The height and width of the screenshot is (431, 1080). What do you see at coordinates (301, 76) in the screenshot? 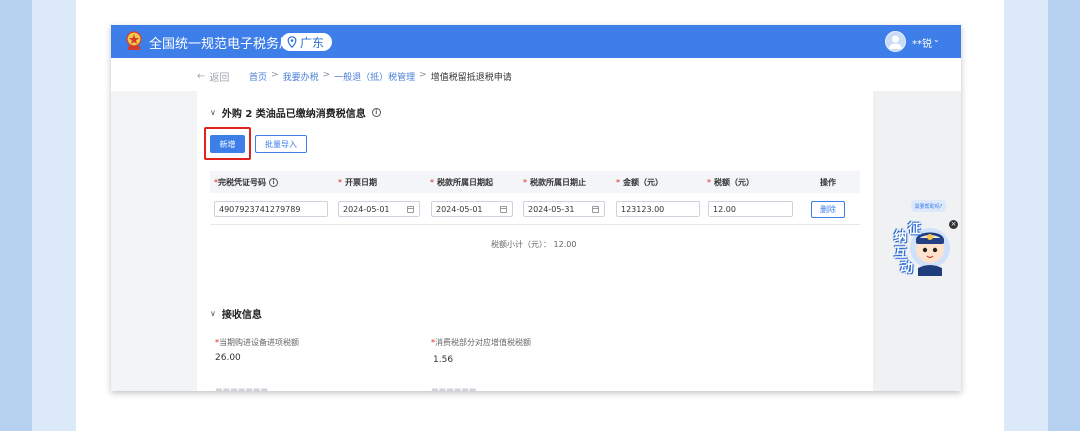
I see `breadcrumb-tax: 我要办税` at bounding box center [301, 76].